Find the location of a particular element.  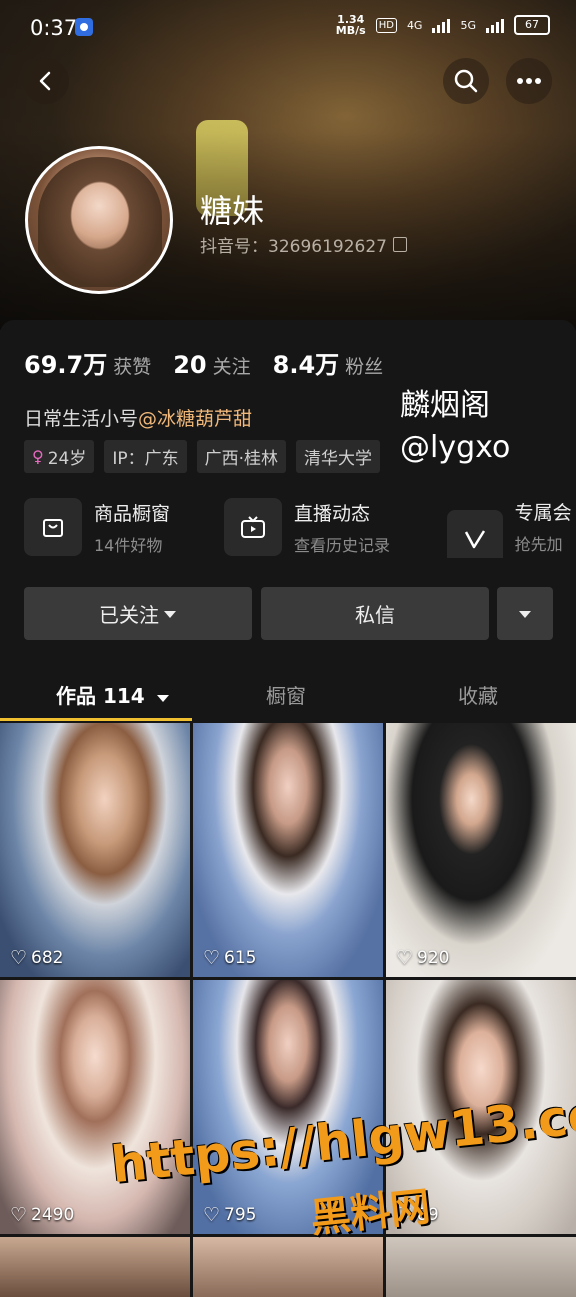

content-tabs: 作品 114 橱窗 收藏 is located at coordinates (288, 695).